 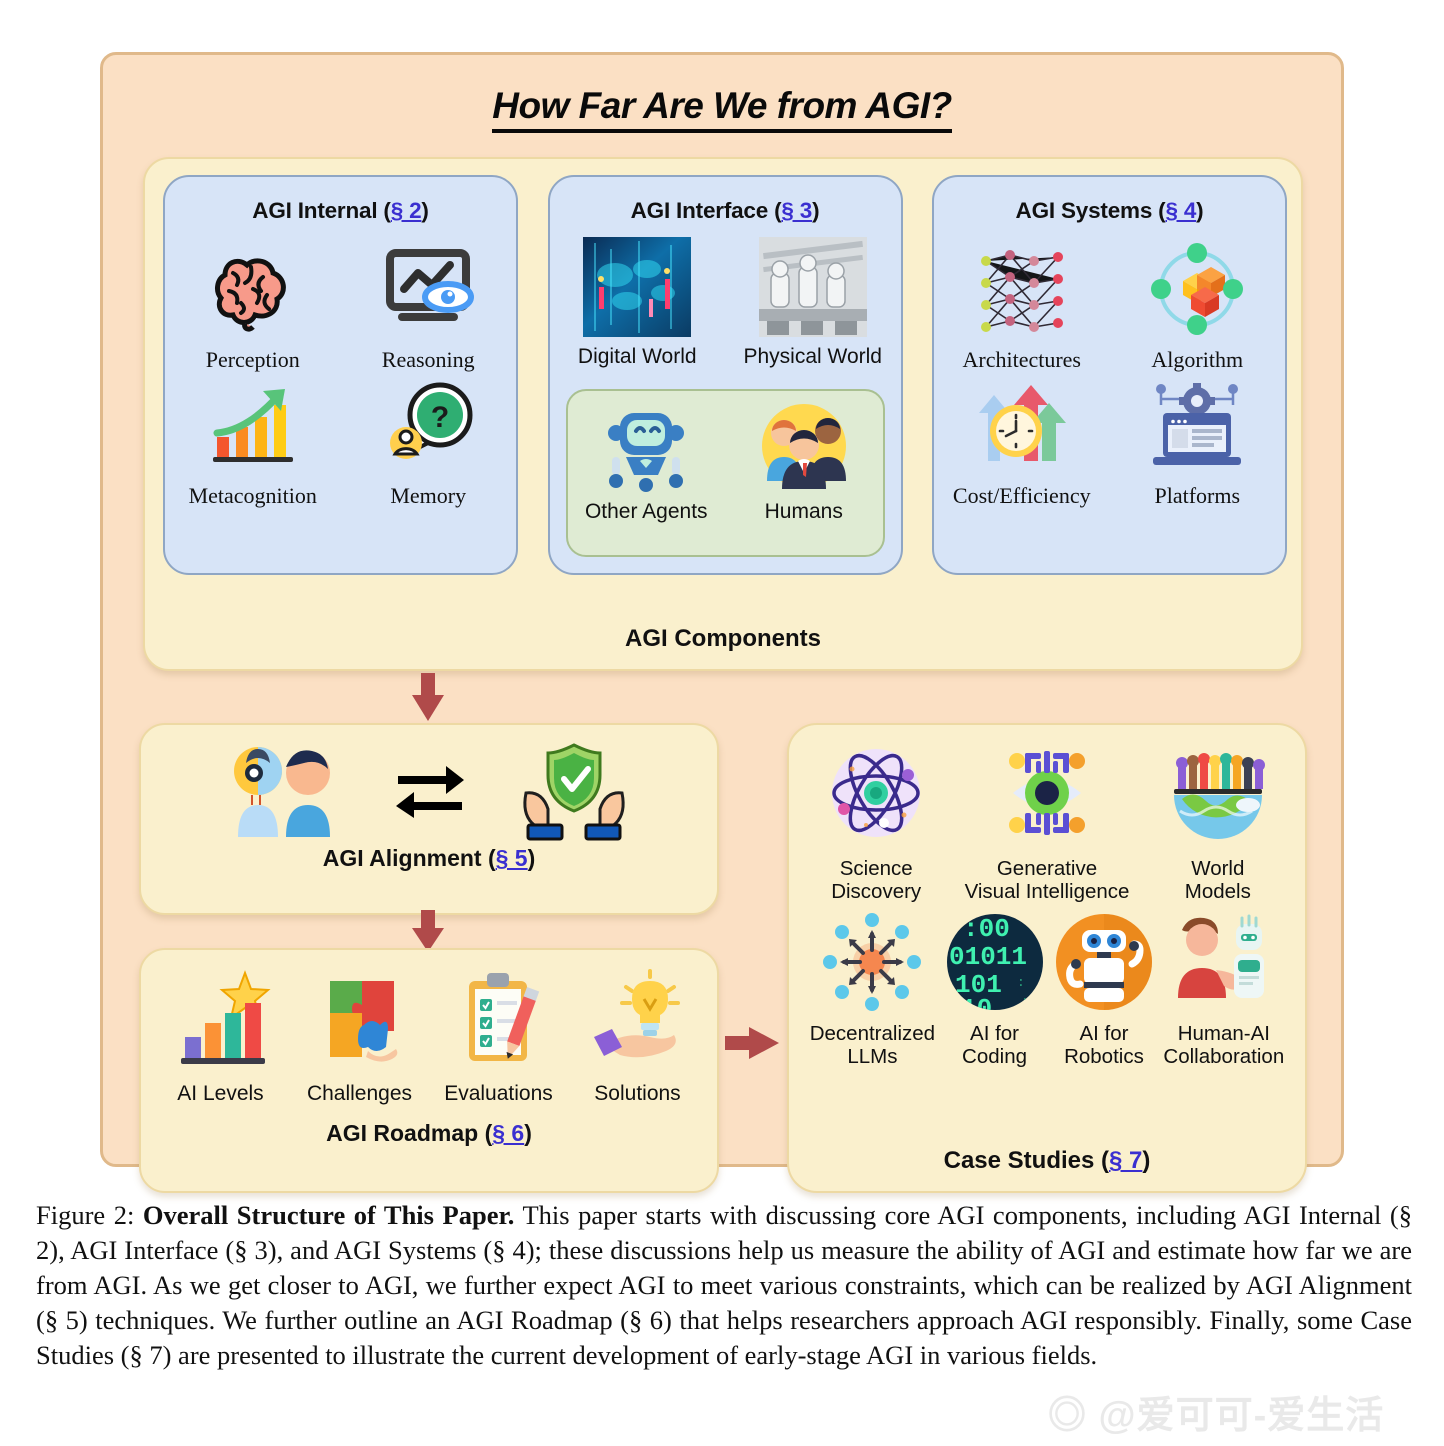 I want to click on interface-items-grid: Digital World Physical World, so click(x=725, y=300).